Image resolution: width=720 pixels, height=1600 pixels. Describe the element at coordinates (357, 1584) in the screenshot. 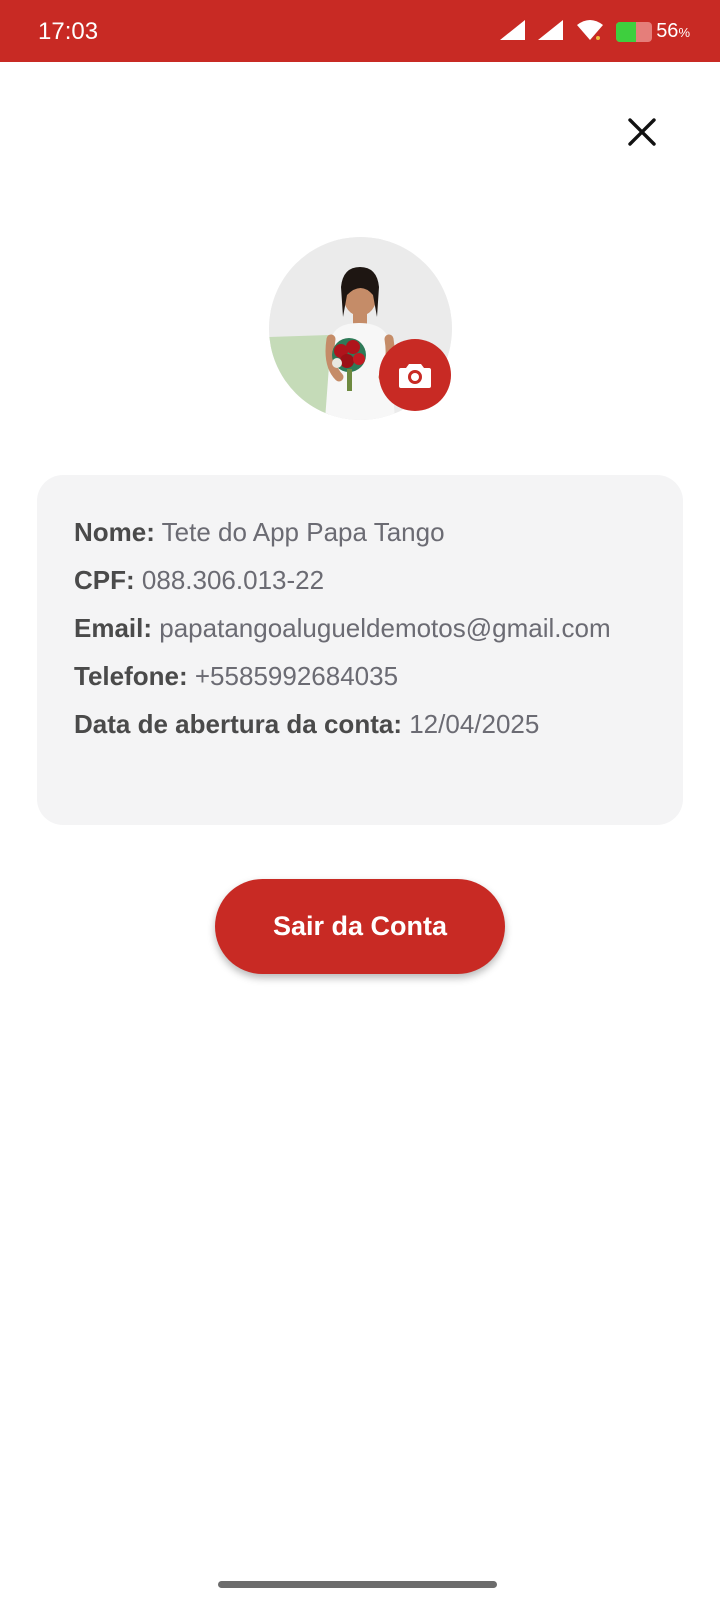

I see `home-indicator` at that location.